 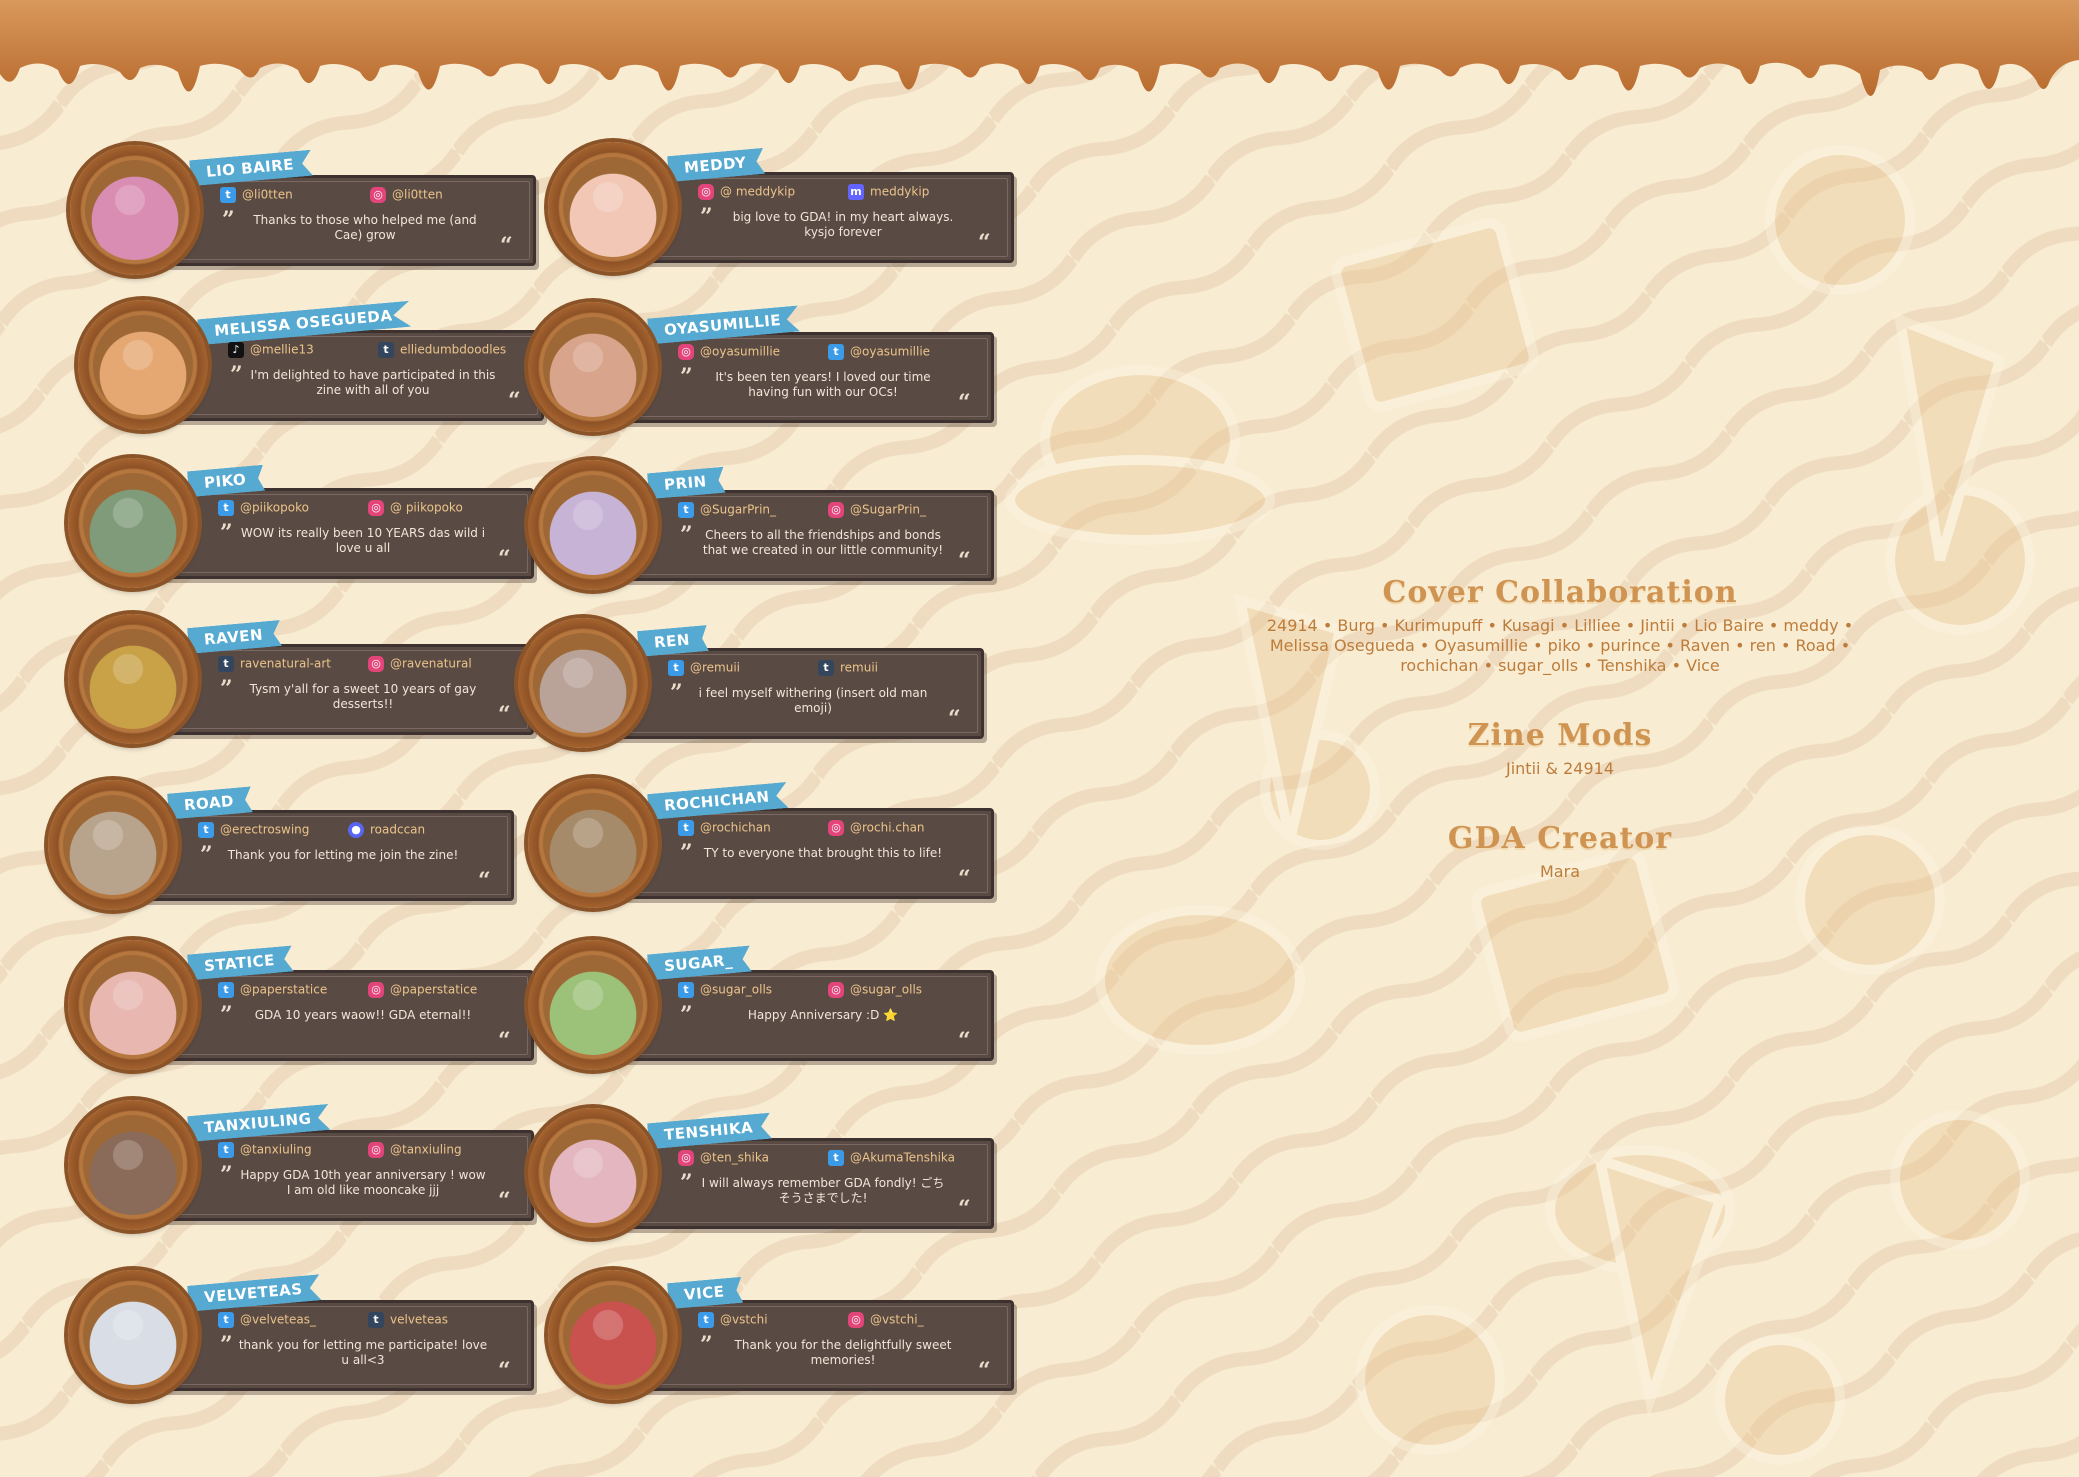 What do you see at coordinates (408, 1320) in the screenshot?
I see `social-handle-2: t velveteas` at bounding box center [408, 1320].